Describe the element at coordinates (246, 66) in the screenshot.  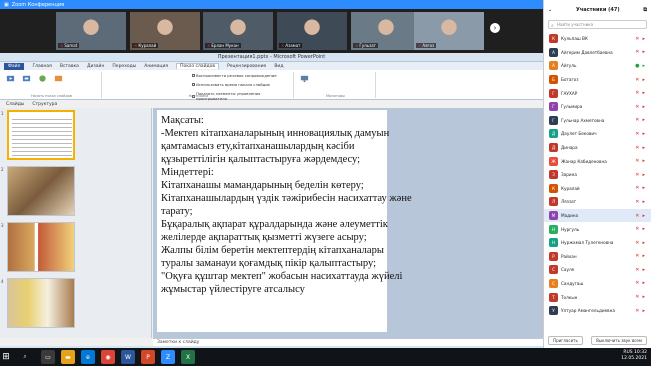
I see `tab-review: Рецензирование` at that location.